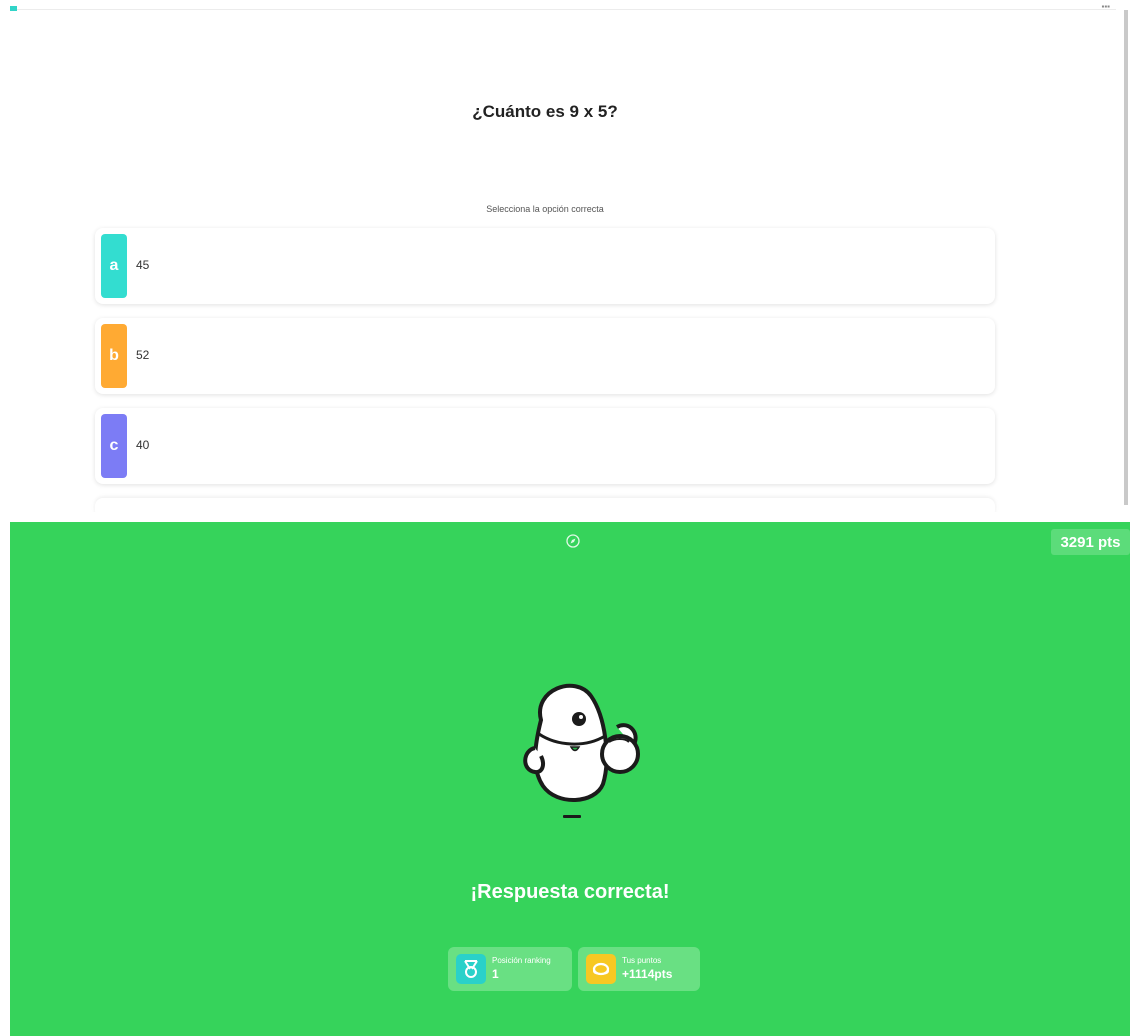 The height and width of the screenshot is (1036, 1130). Describe the element at coordinates (1090, 542) in the screenshot. I see `score-badge: 3291 pts` at that location.